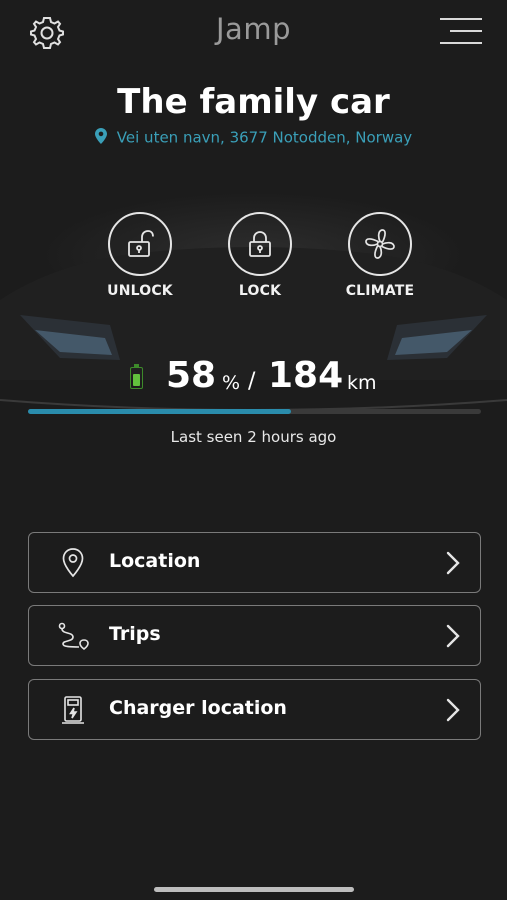  What do you see at coordinates (466, 31) in the screenshot?
I see `hamburger-line-middle` at bounding box center [466, 31].